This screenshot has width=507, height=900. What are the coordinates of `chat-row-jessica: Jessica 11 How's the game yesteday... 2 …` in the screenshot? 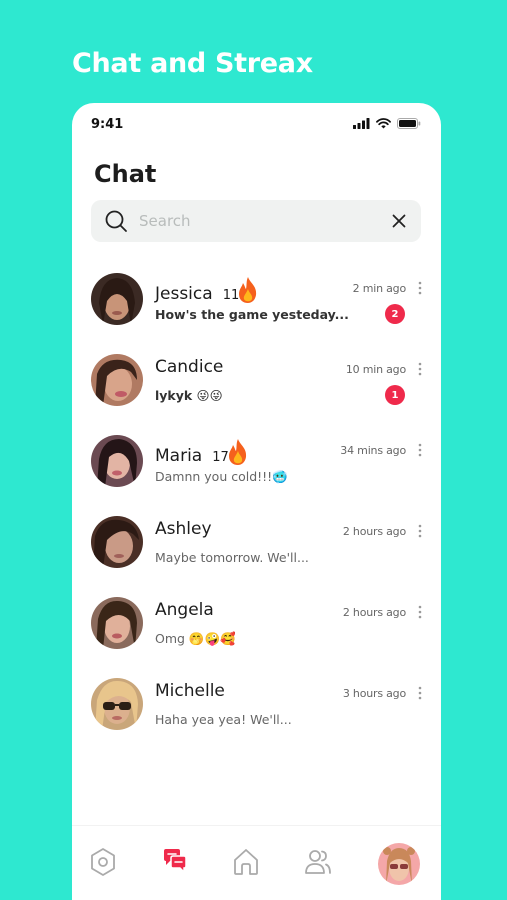 It's located at (256, 305).